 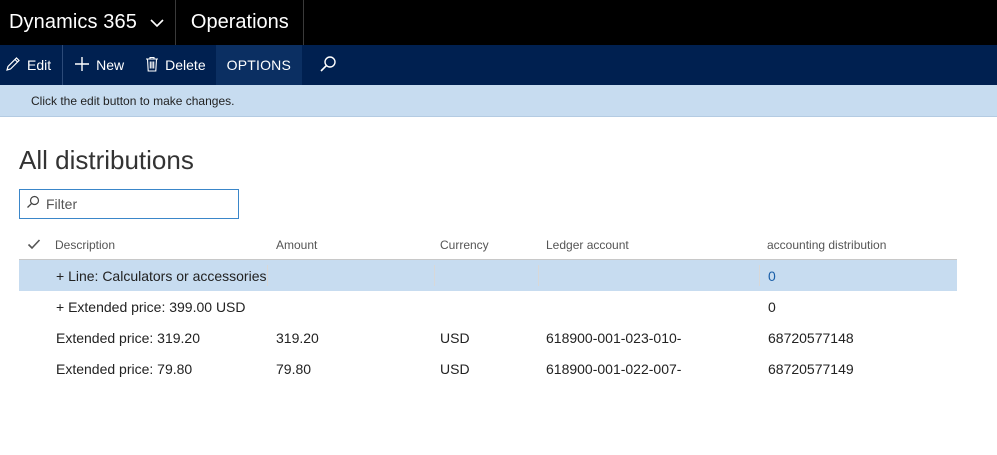 What do you see at coordinates (110, 65) in the screenshot?
I see `new-label: New` at bounding box center [110, 65].